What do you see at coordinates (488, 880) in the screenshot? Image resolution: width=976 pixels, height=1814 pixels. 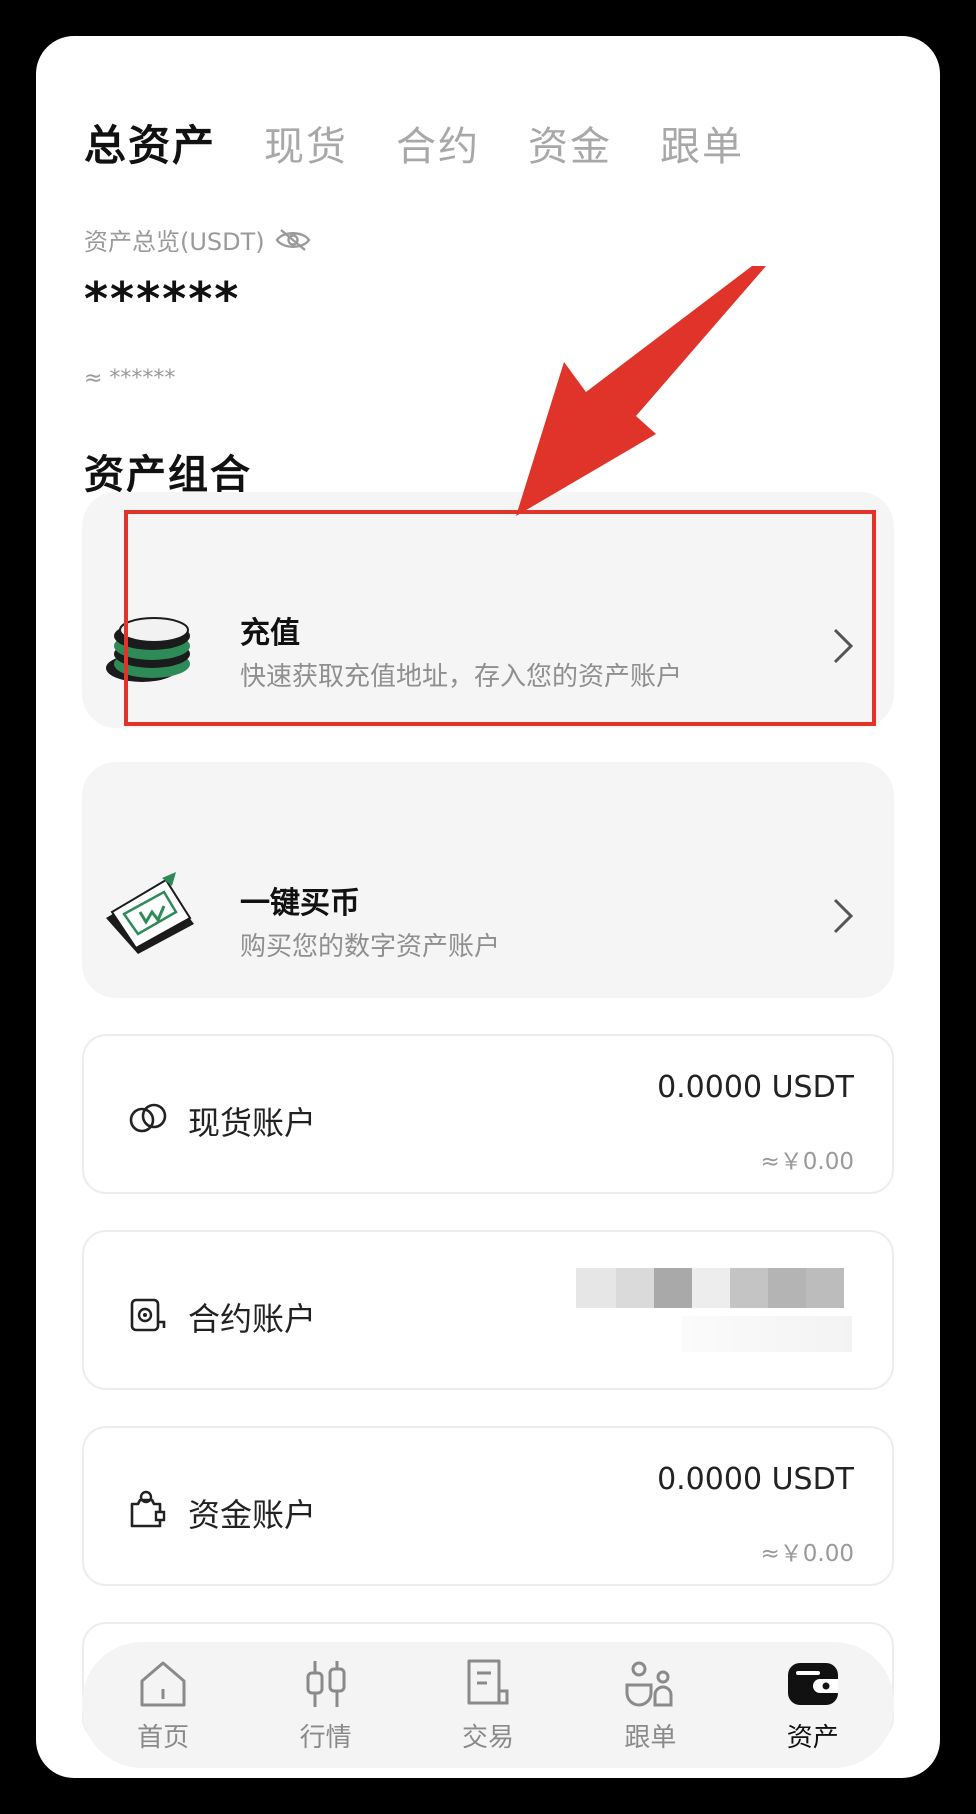 I see `buy-crypto-card: 一键买币 购买您的数字资产账户` at bounding box center [488, 880].